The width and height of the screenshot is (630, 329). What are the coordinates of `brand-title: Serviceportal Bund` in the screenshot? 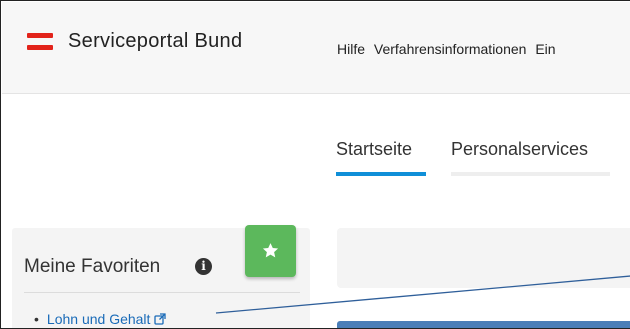 It's located at (155, 41).